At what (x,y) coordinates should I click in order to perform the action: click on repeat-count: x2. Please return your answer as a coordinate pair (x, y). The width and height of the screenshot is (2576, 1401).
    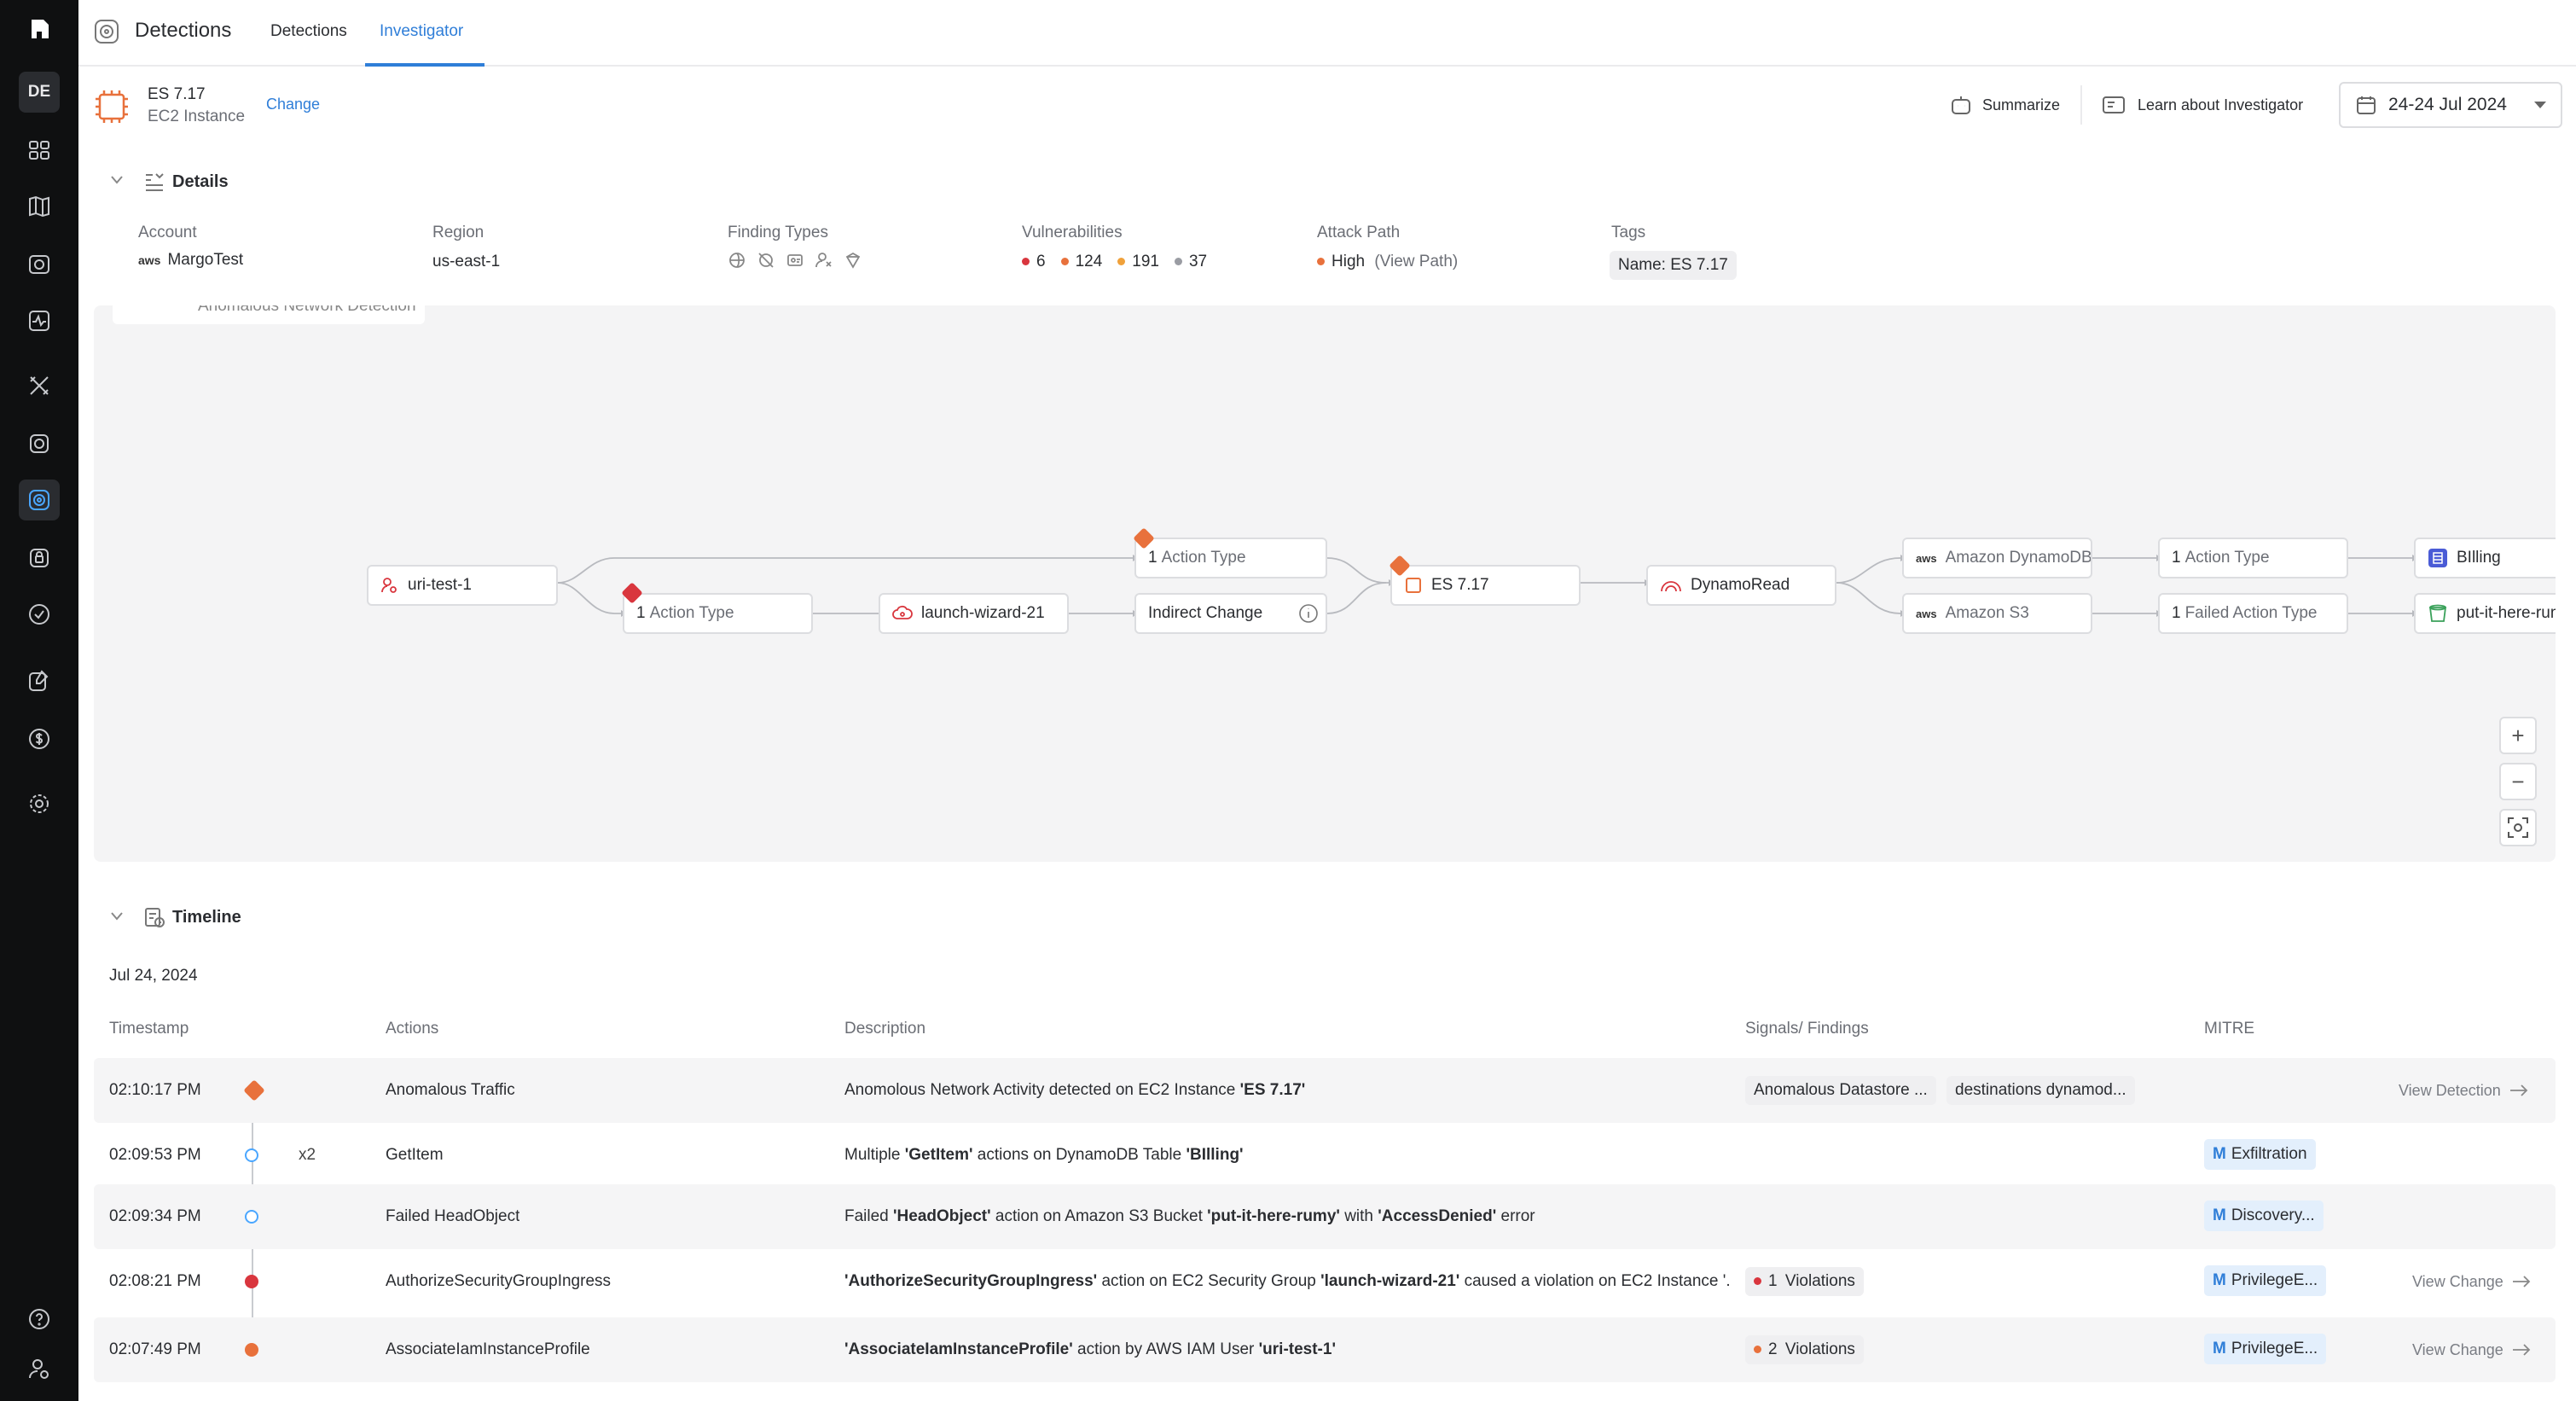
    Looking at the image, I should click on (307, 1155).